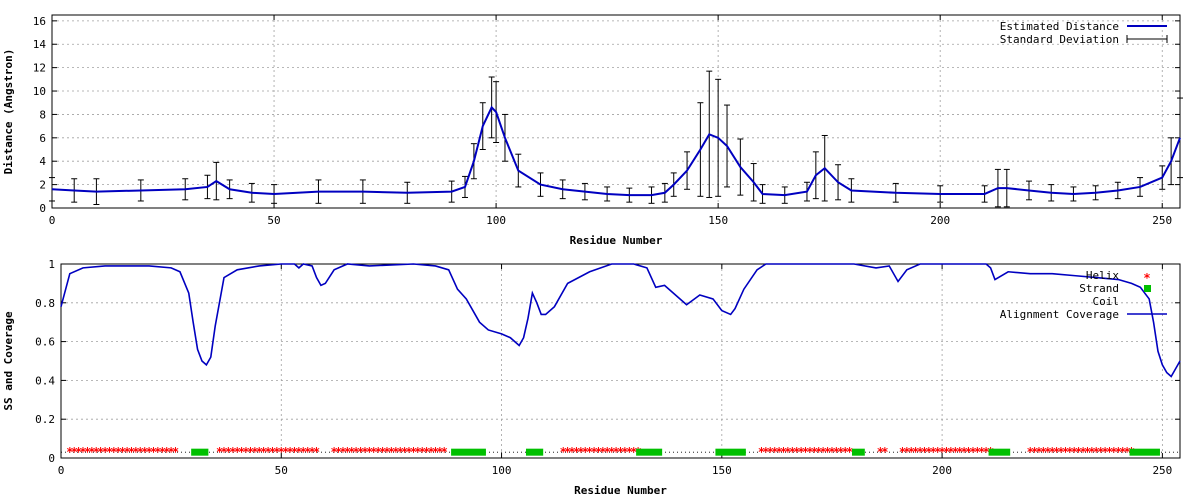 The height and width of the screenshot is (500, 1200). I want to click on y-tick-label: 0.2, so click(45, 419).